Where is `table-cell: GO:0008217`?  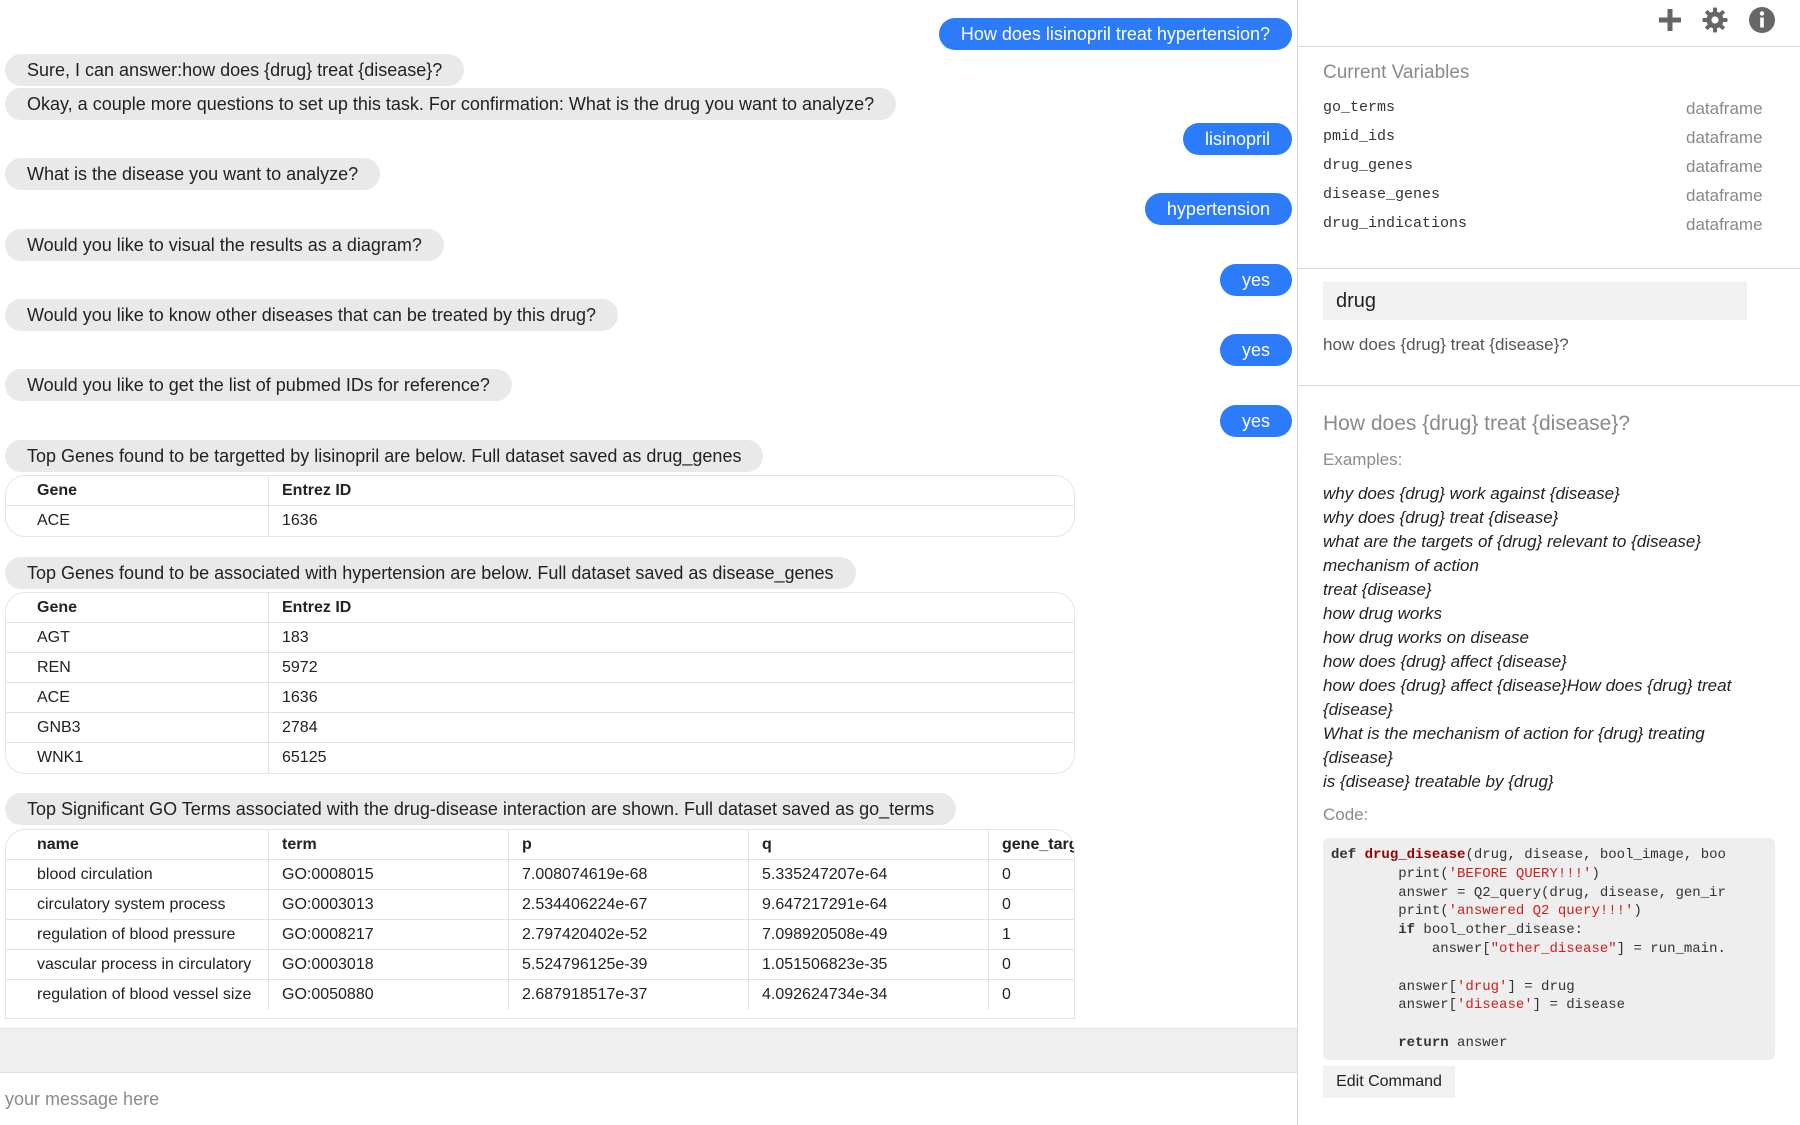 table-cell: GO:0008217 is located at coordinates (389, 934).